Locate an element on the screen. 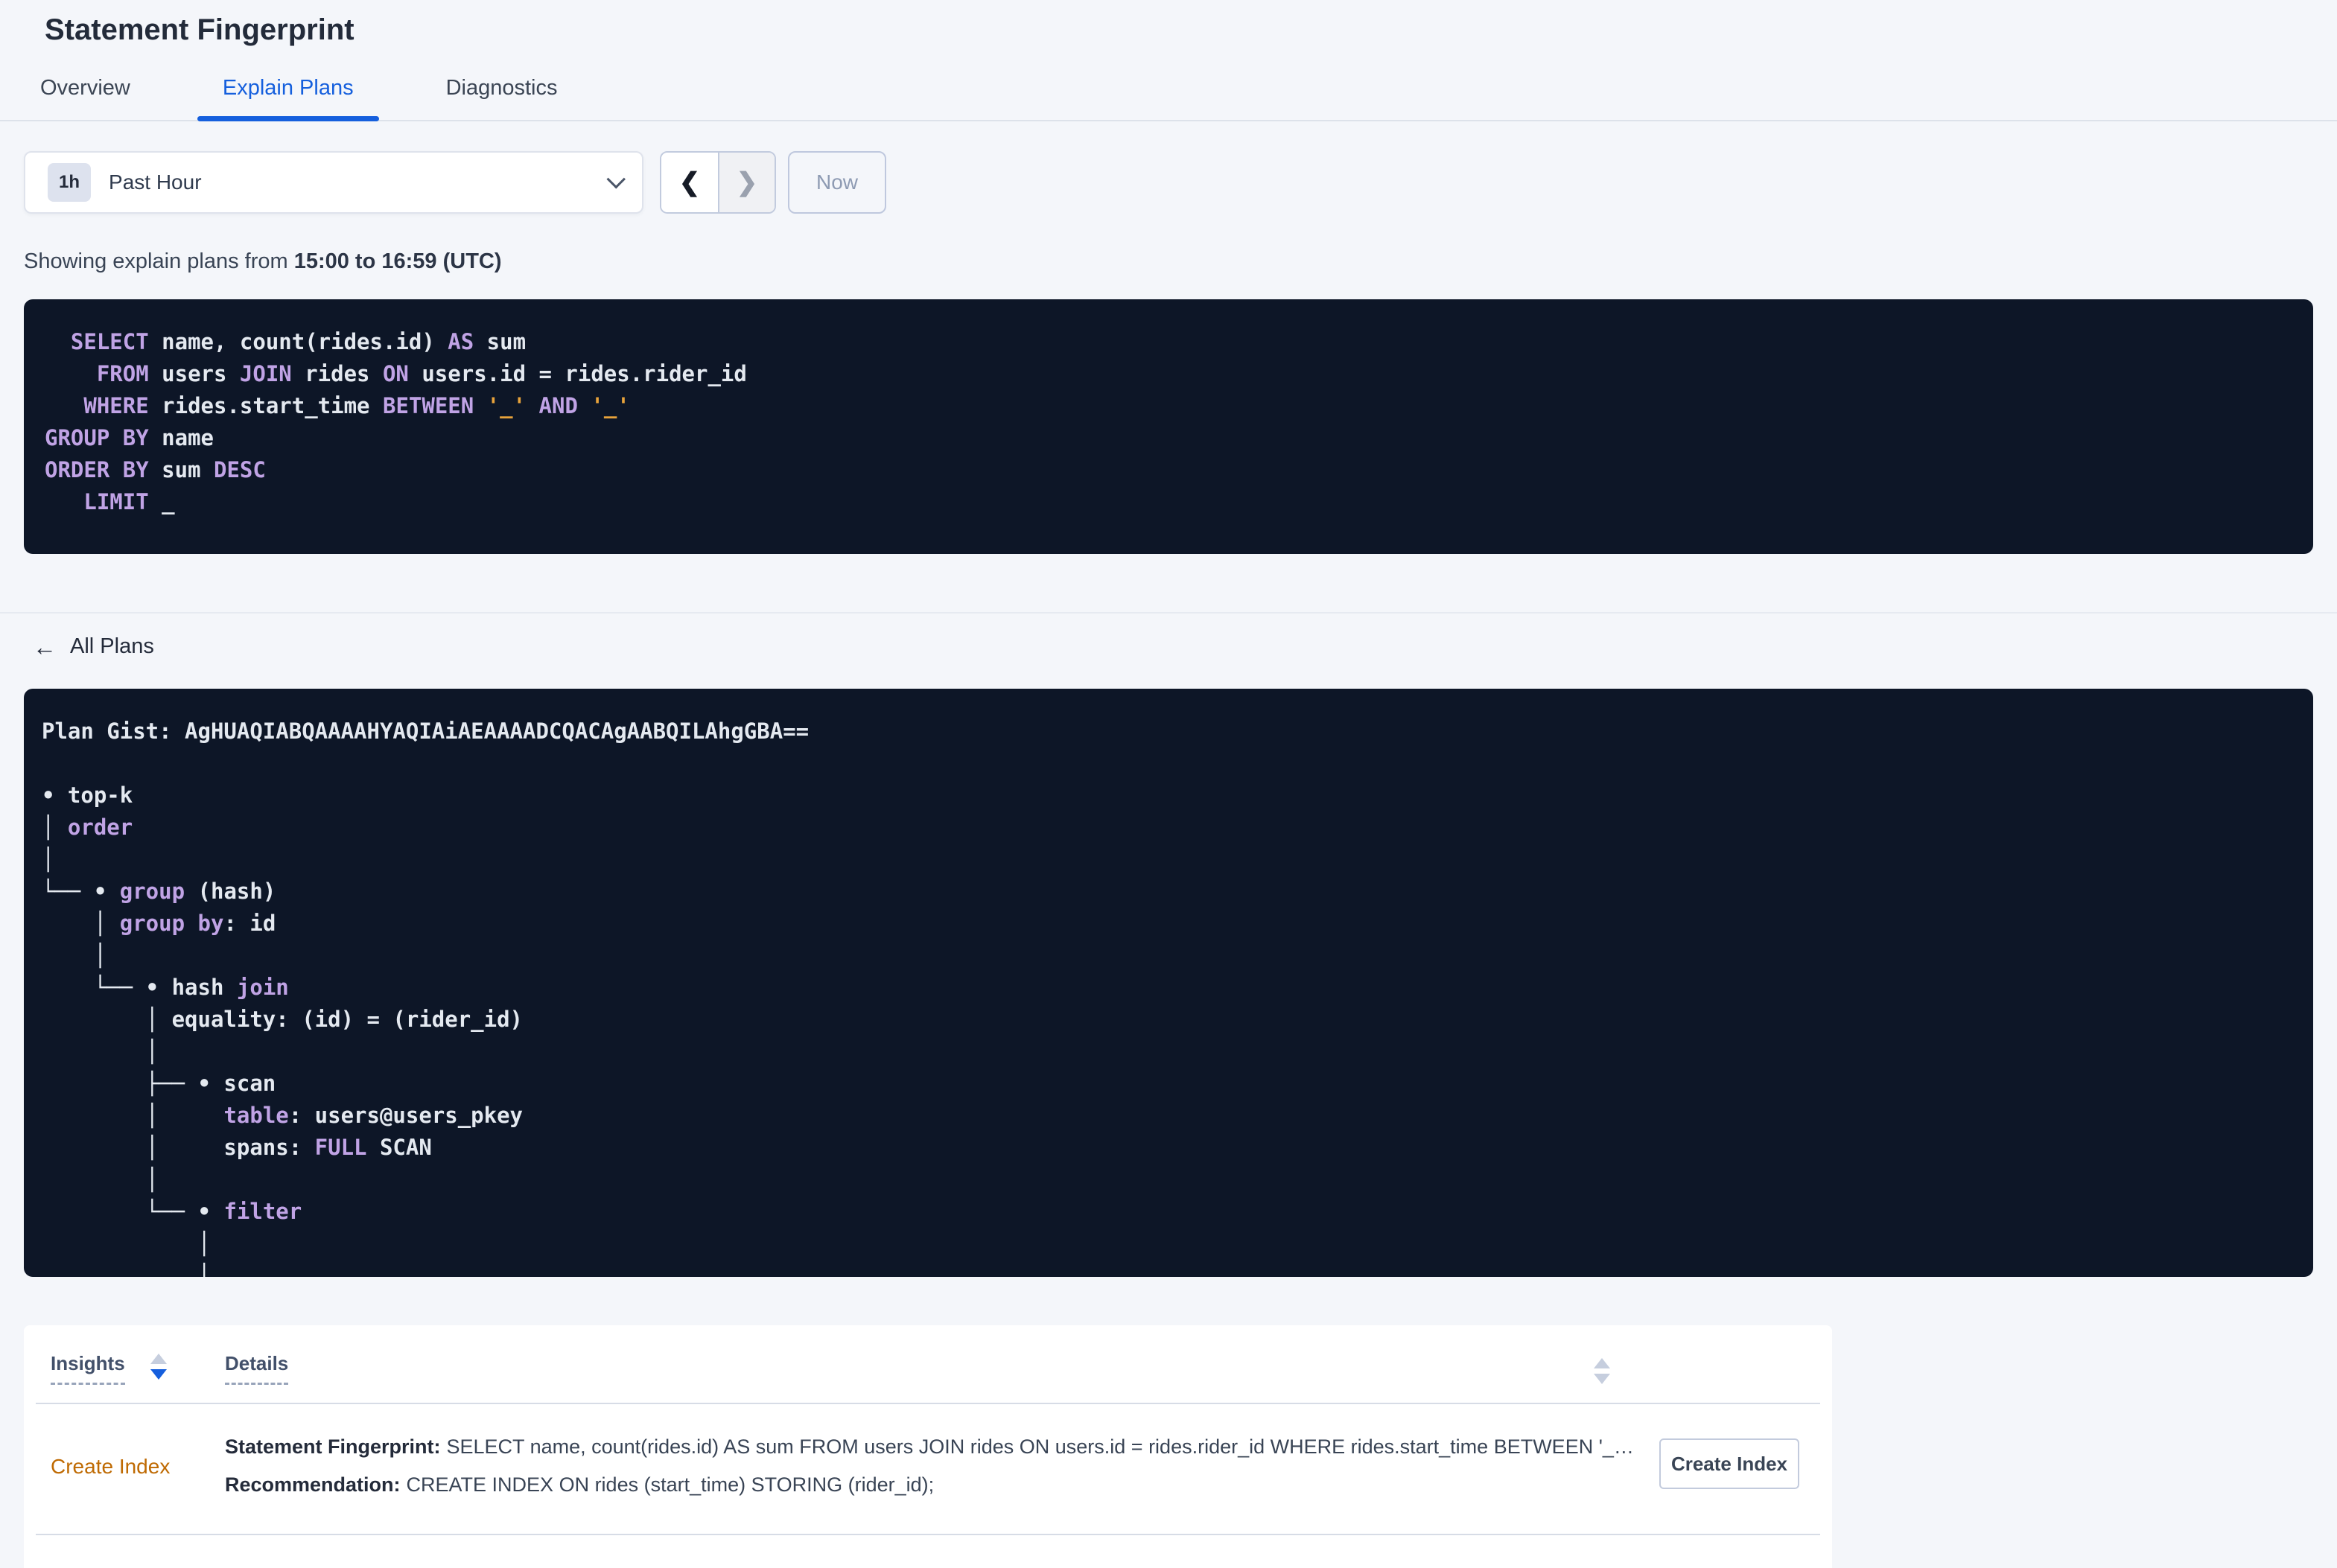 This screenshot has height=1568, width=2337. time-nav-group: ❮ ❯ is located at coordinates (718, 182).